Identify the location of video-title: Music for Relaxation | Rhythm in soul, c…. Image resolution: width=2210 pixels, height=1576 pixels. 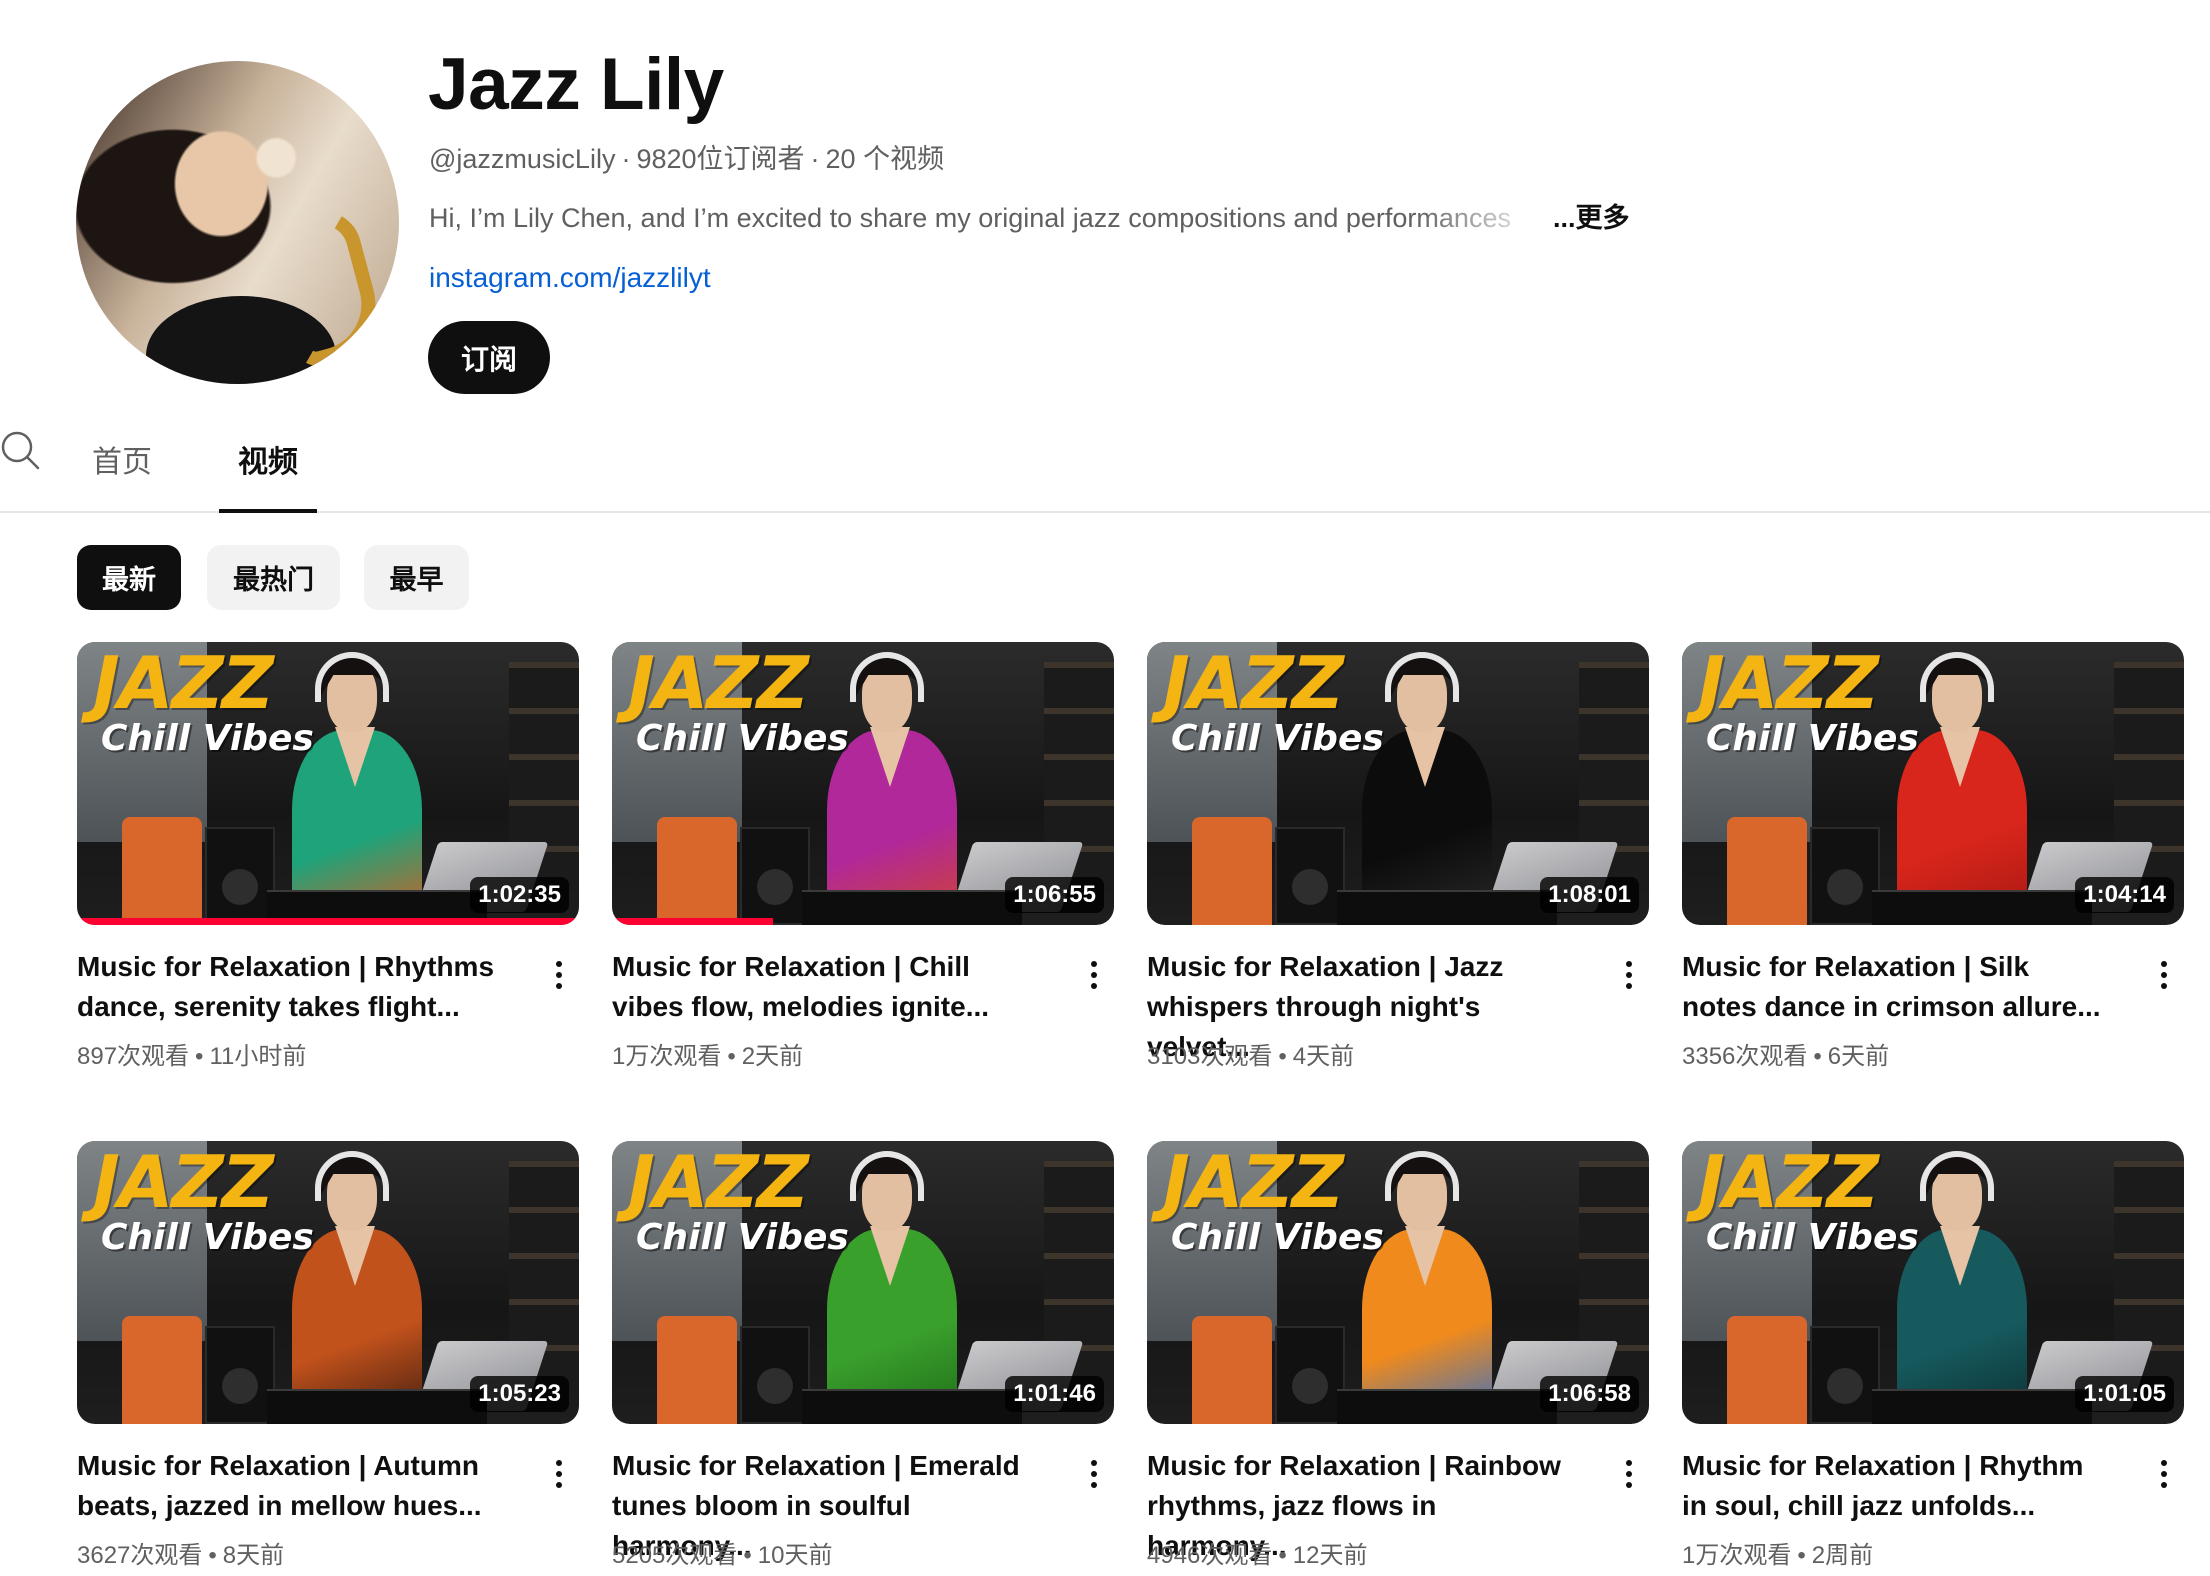
(1892, 1486).